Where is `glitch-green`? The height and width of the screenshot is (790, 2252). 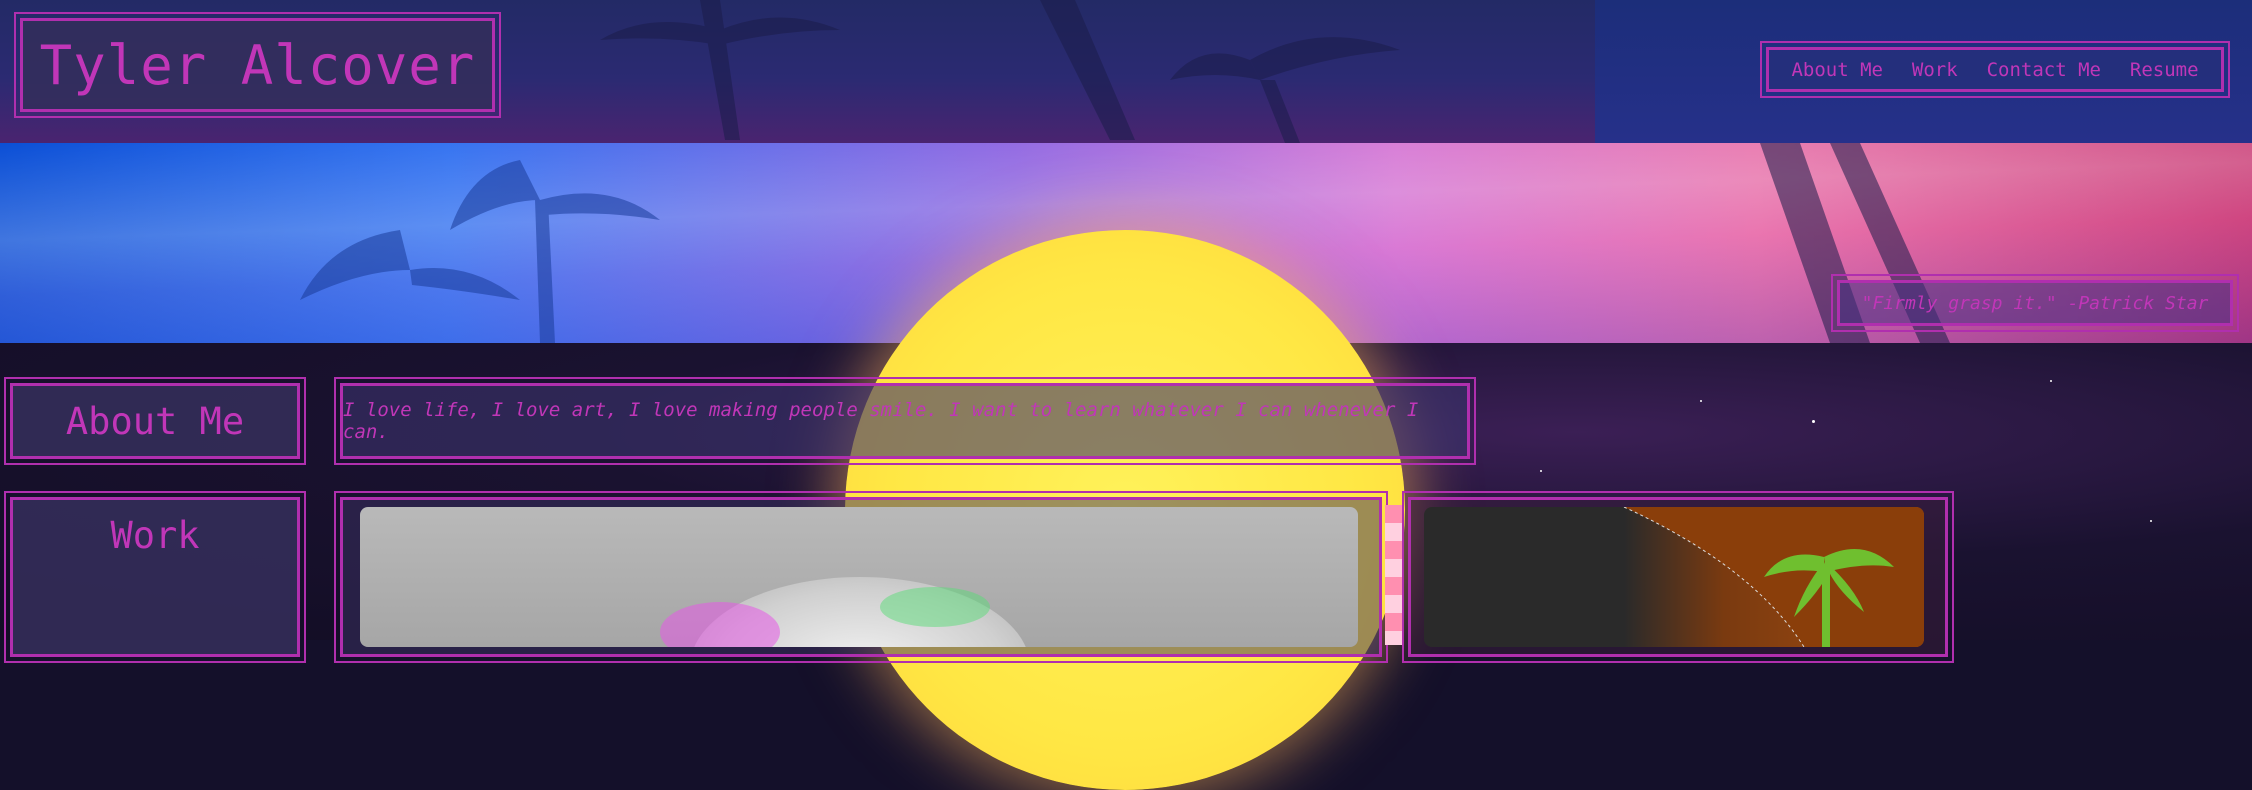 glitch-green is located at coordinates (935, 607).